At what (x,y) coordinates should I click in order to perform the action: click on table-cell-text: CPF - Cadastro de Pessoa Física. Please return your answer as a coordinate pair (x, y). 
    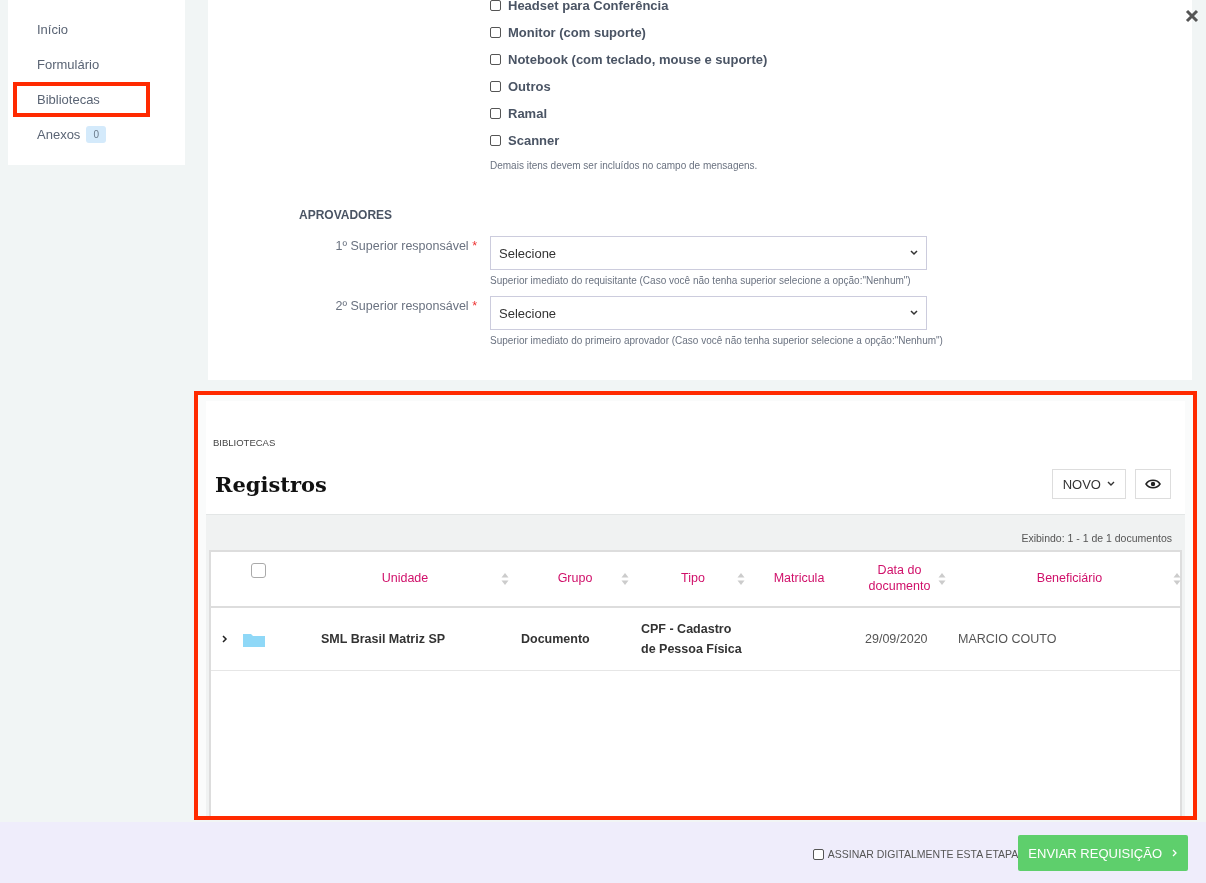
    Looking at the image, I should click on (691, 639).